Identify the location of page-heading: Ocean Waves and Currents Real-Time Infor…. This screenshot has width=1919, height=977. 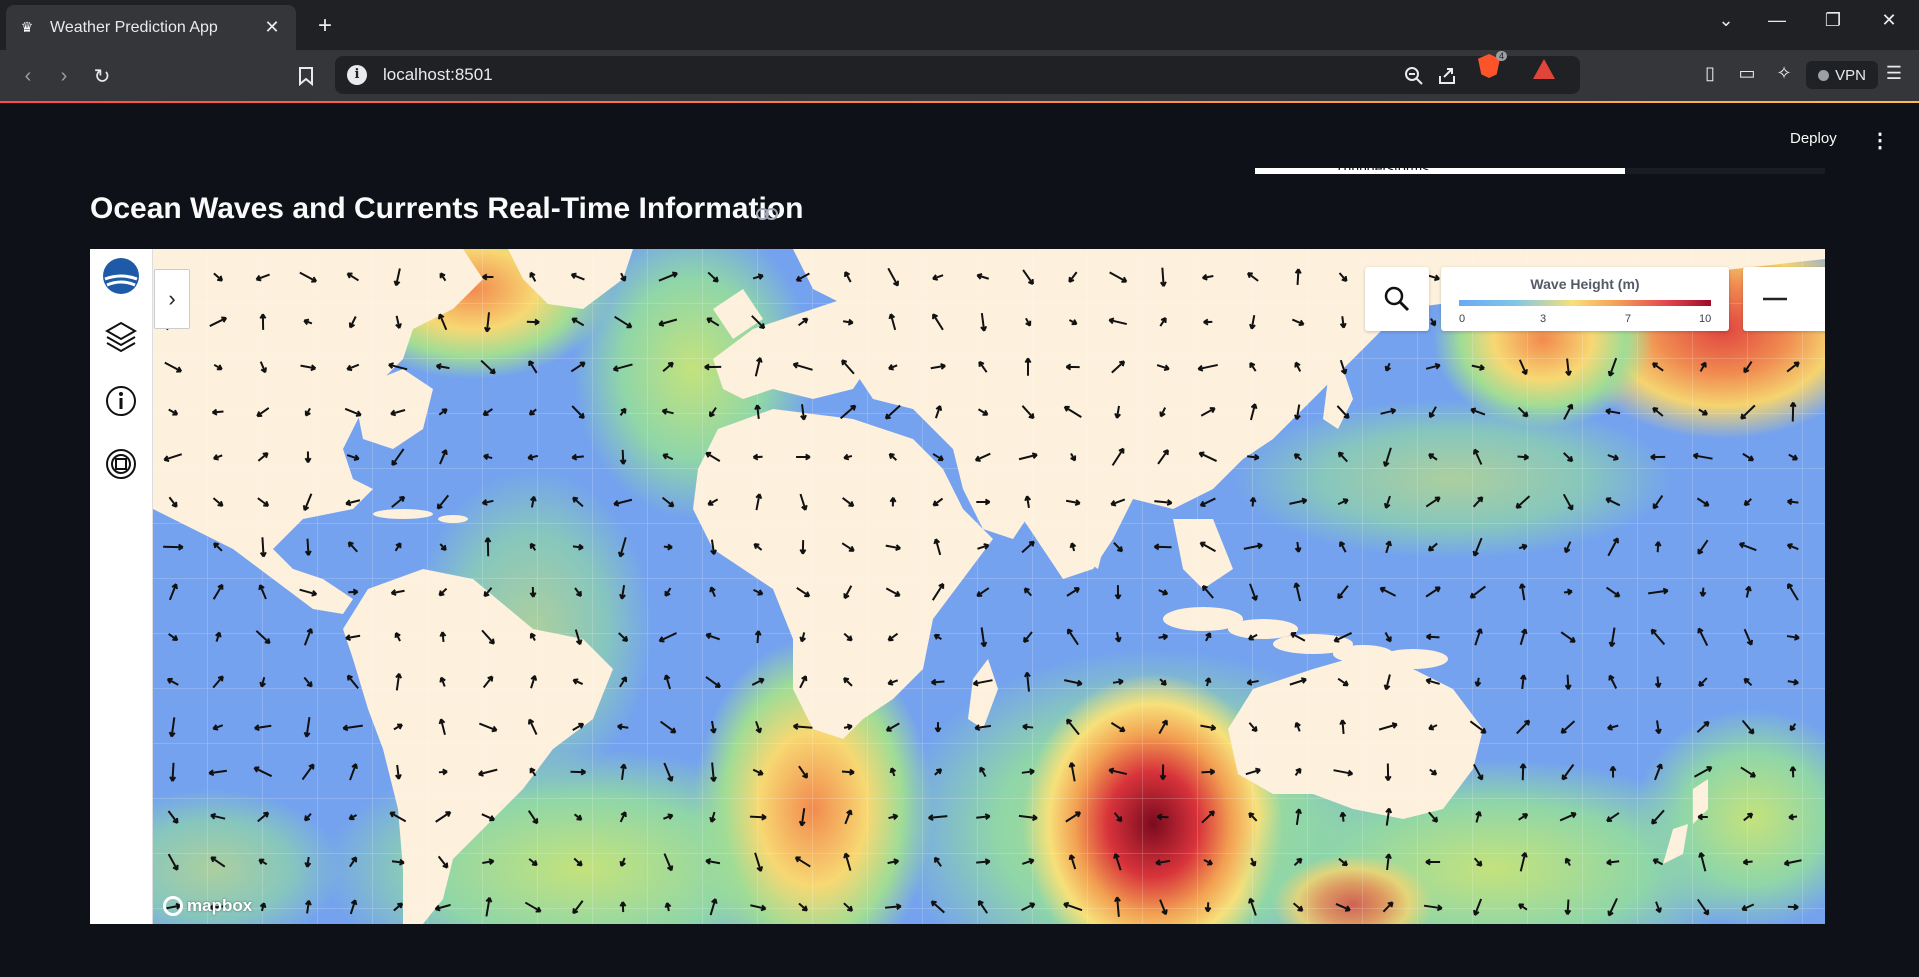
(447, 208).